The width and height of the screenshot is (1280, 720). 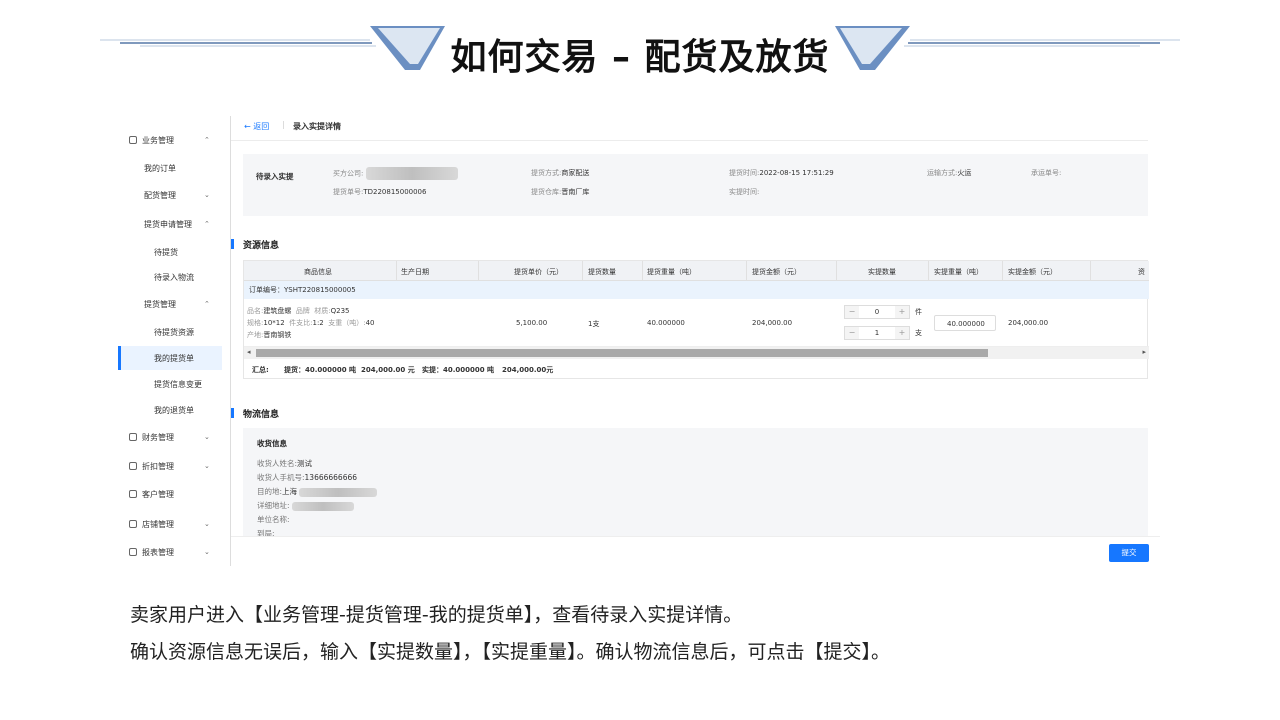 What do you see at coordinates (1028, 323) in the screenshot?
I see `actual-amount-cell: 204,000.00` at bounding box center [1028, 323].